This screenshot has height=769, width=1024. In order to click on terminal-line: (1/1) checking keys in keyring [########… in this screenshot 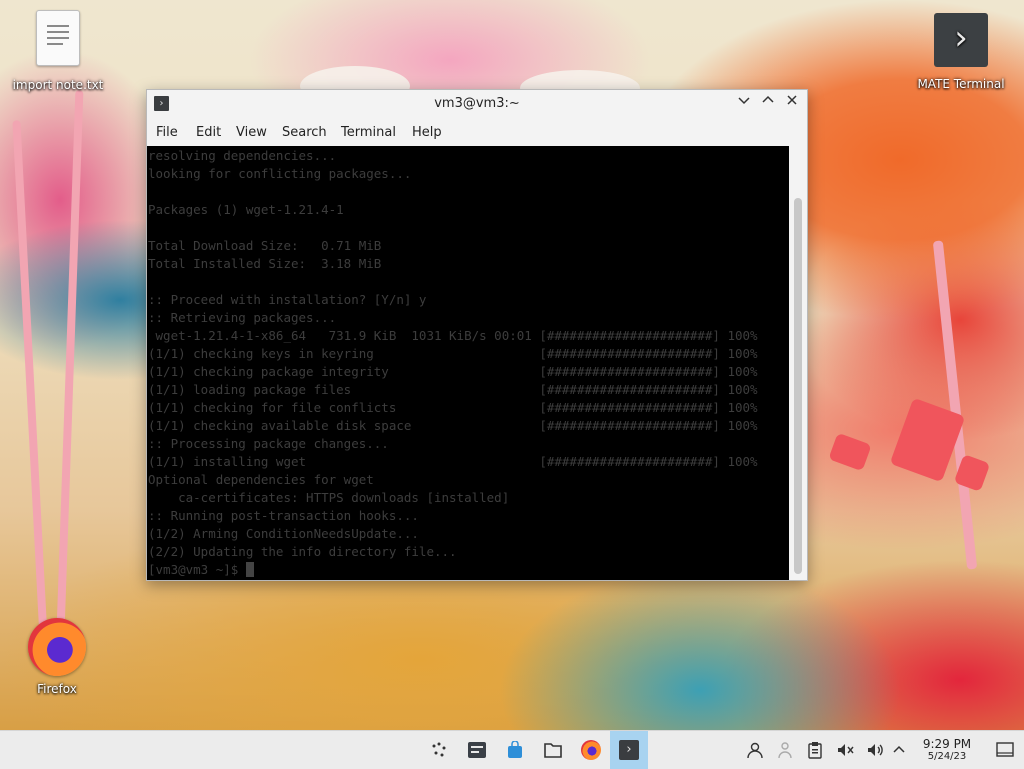, I will do `click(453, 353)`.